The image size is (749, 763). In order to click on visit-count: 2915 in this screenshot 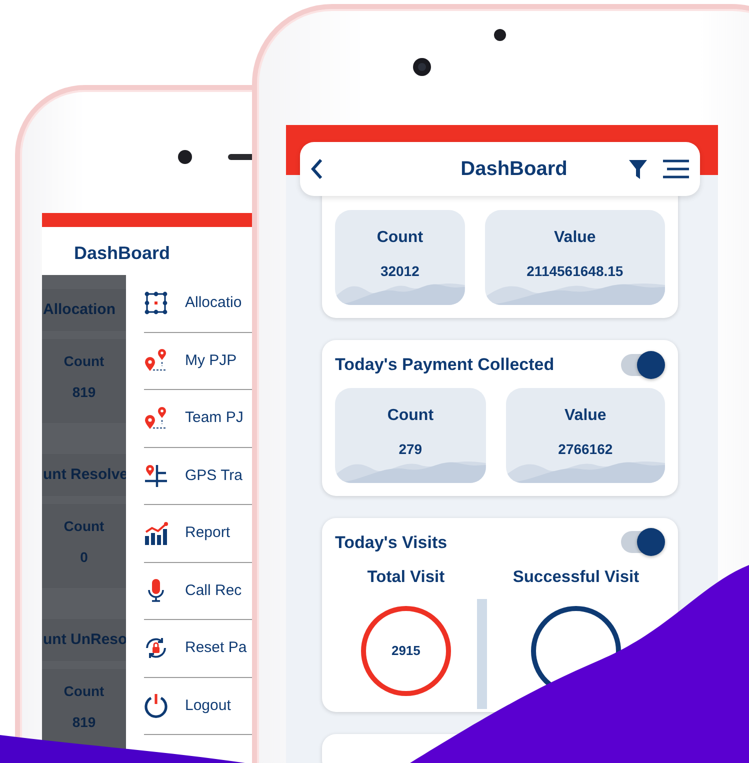, I will do `click(405, 651)`.